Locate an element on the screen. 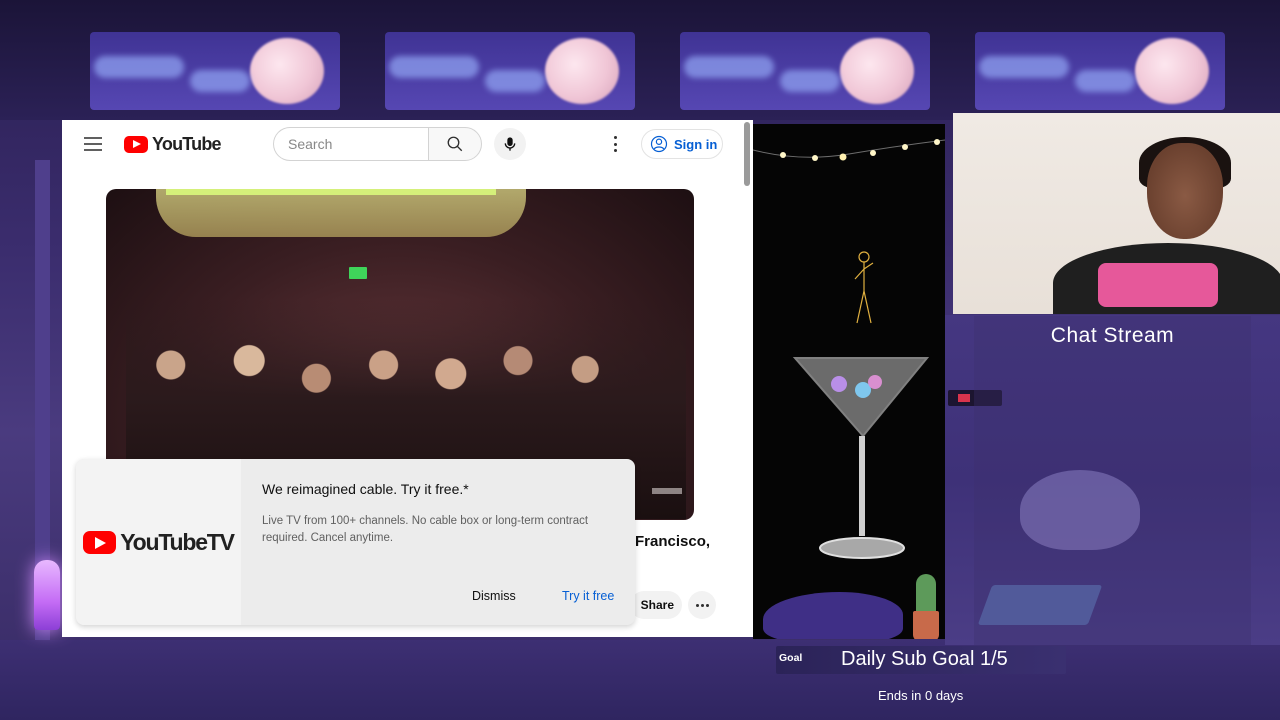  youtube-tv-wordmark: YouTubeTV is located at coordinates (177, 541).